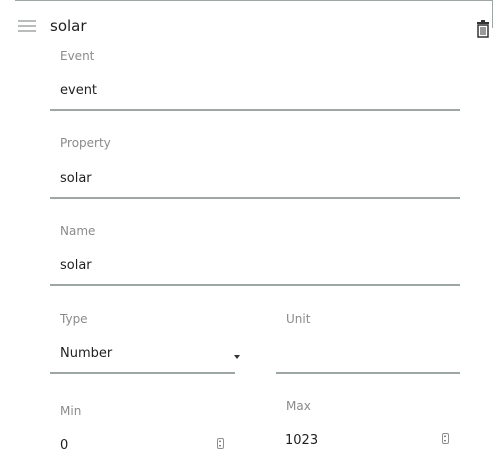 Image resolution: width=504 pixels, height=468 pixels. Describe the element at coordinates (298, 319) in the screenshot. I see `unit-label: Unit` at that location.